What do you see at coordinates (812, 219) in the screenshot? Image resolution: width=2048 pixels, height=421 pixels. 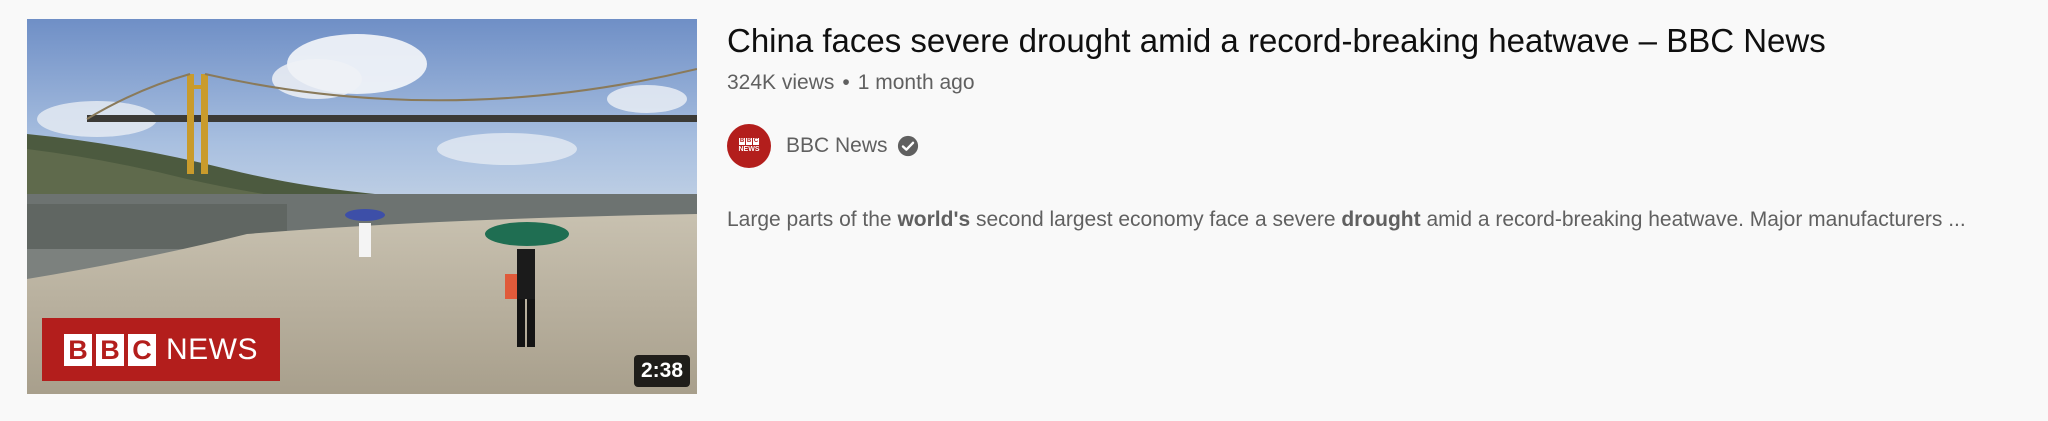 I see `description-text: Large parts of the` at bounding box center [812, 219].